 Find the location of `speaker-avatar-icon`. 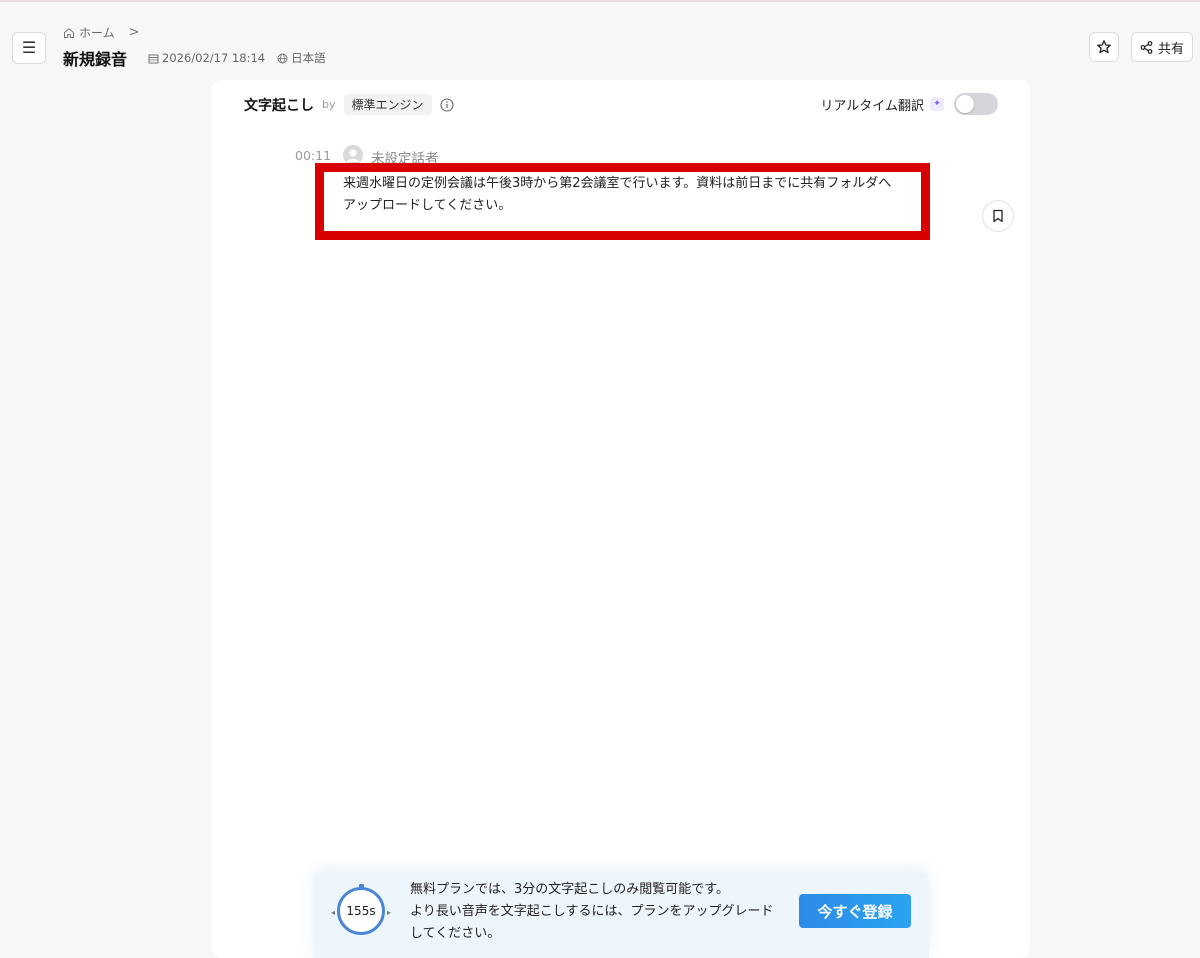

speaker-avatar-icon is located at coordinates (353, 155).